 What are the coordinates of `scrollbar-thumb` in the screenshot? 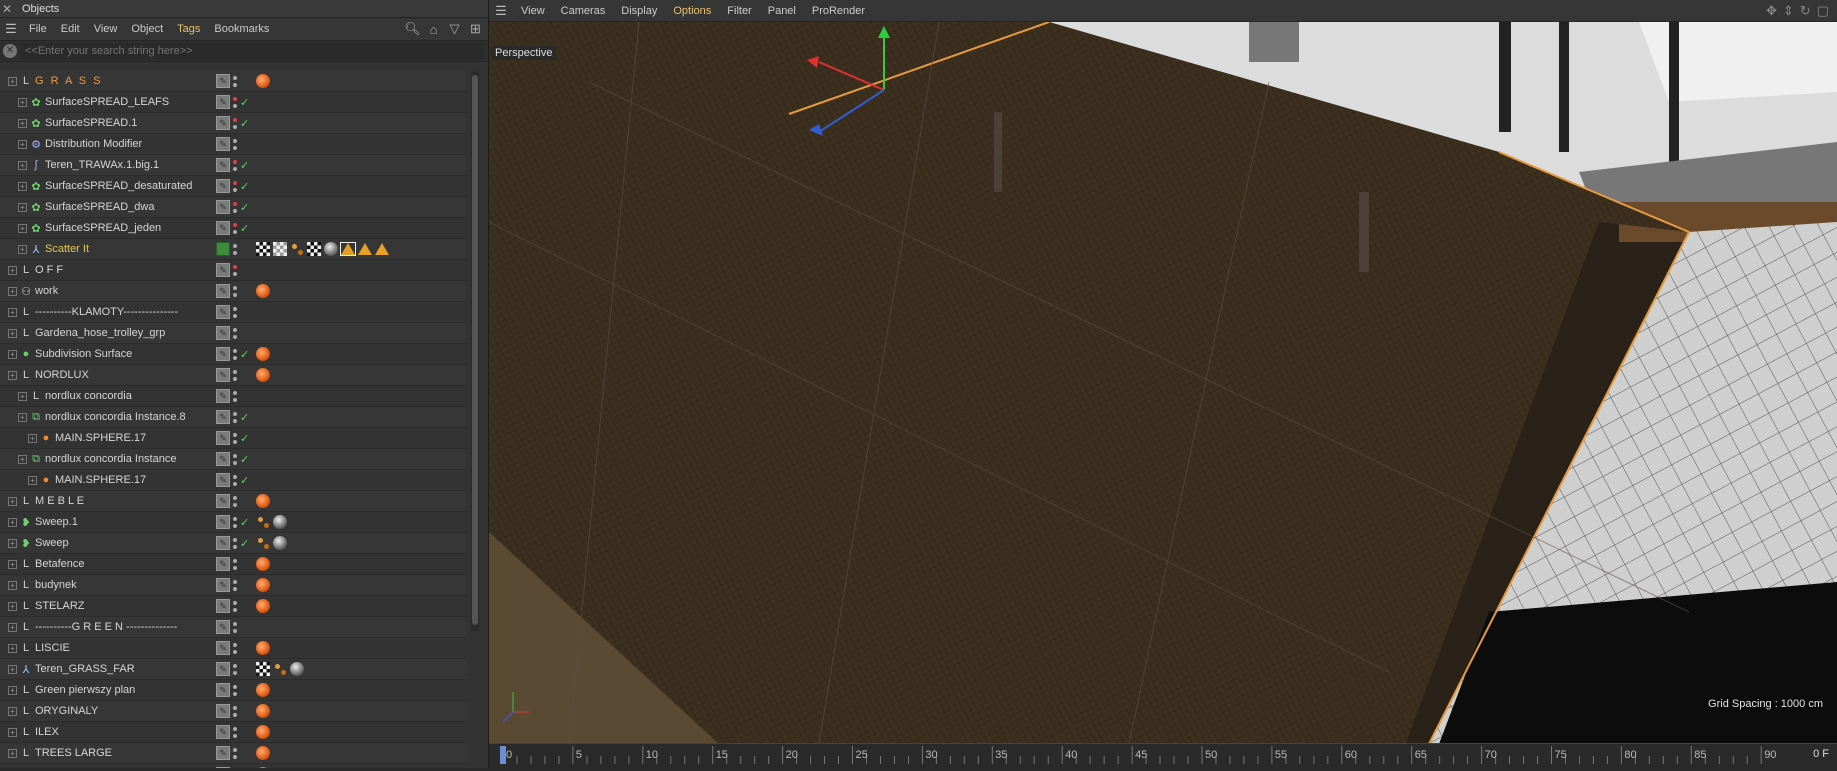 It's located at (475, 350).